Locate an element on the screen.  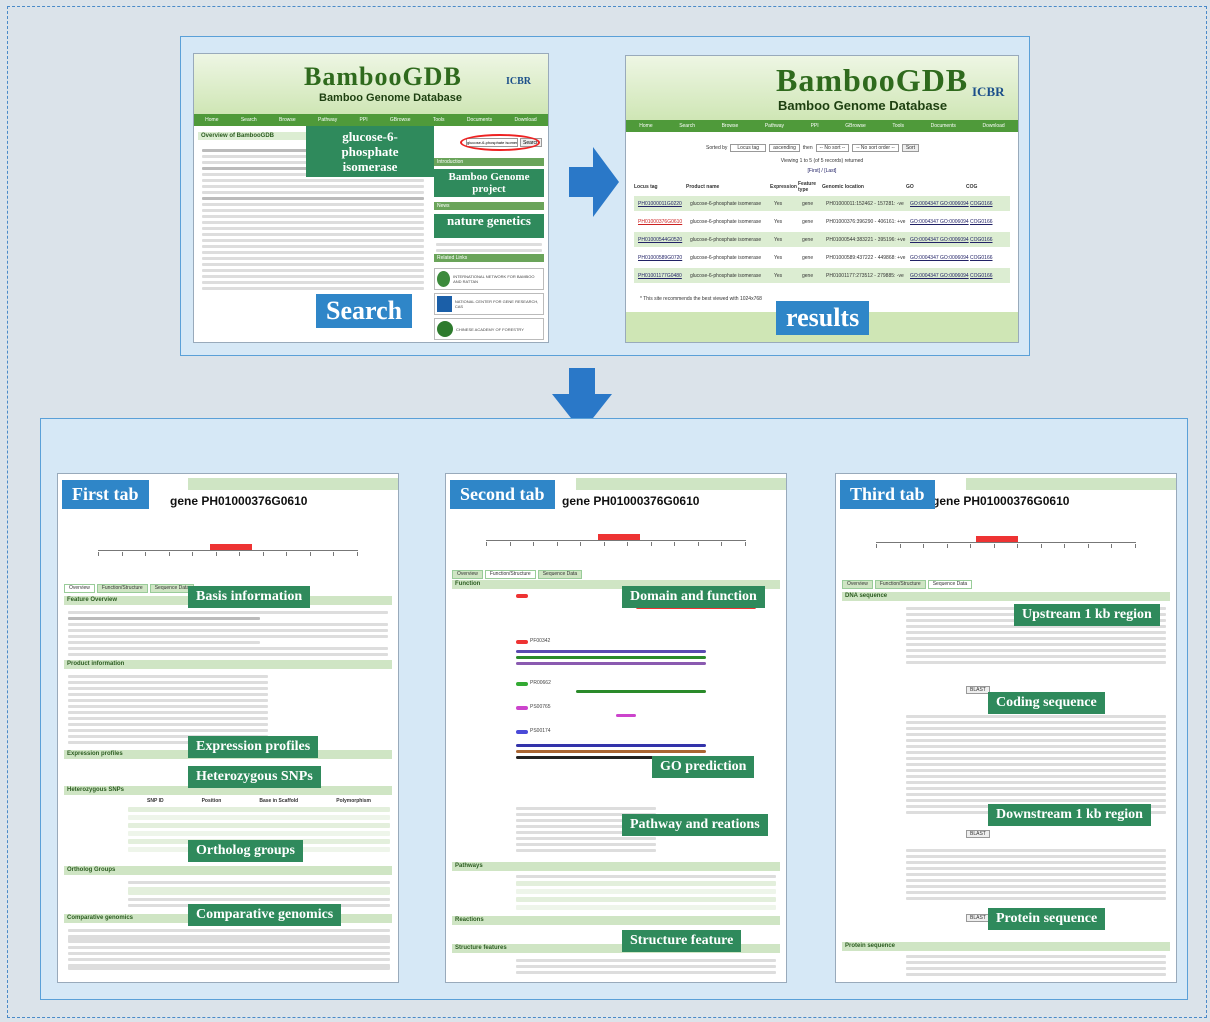
inbar-logo-icon is located at coordinates (444, 279).